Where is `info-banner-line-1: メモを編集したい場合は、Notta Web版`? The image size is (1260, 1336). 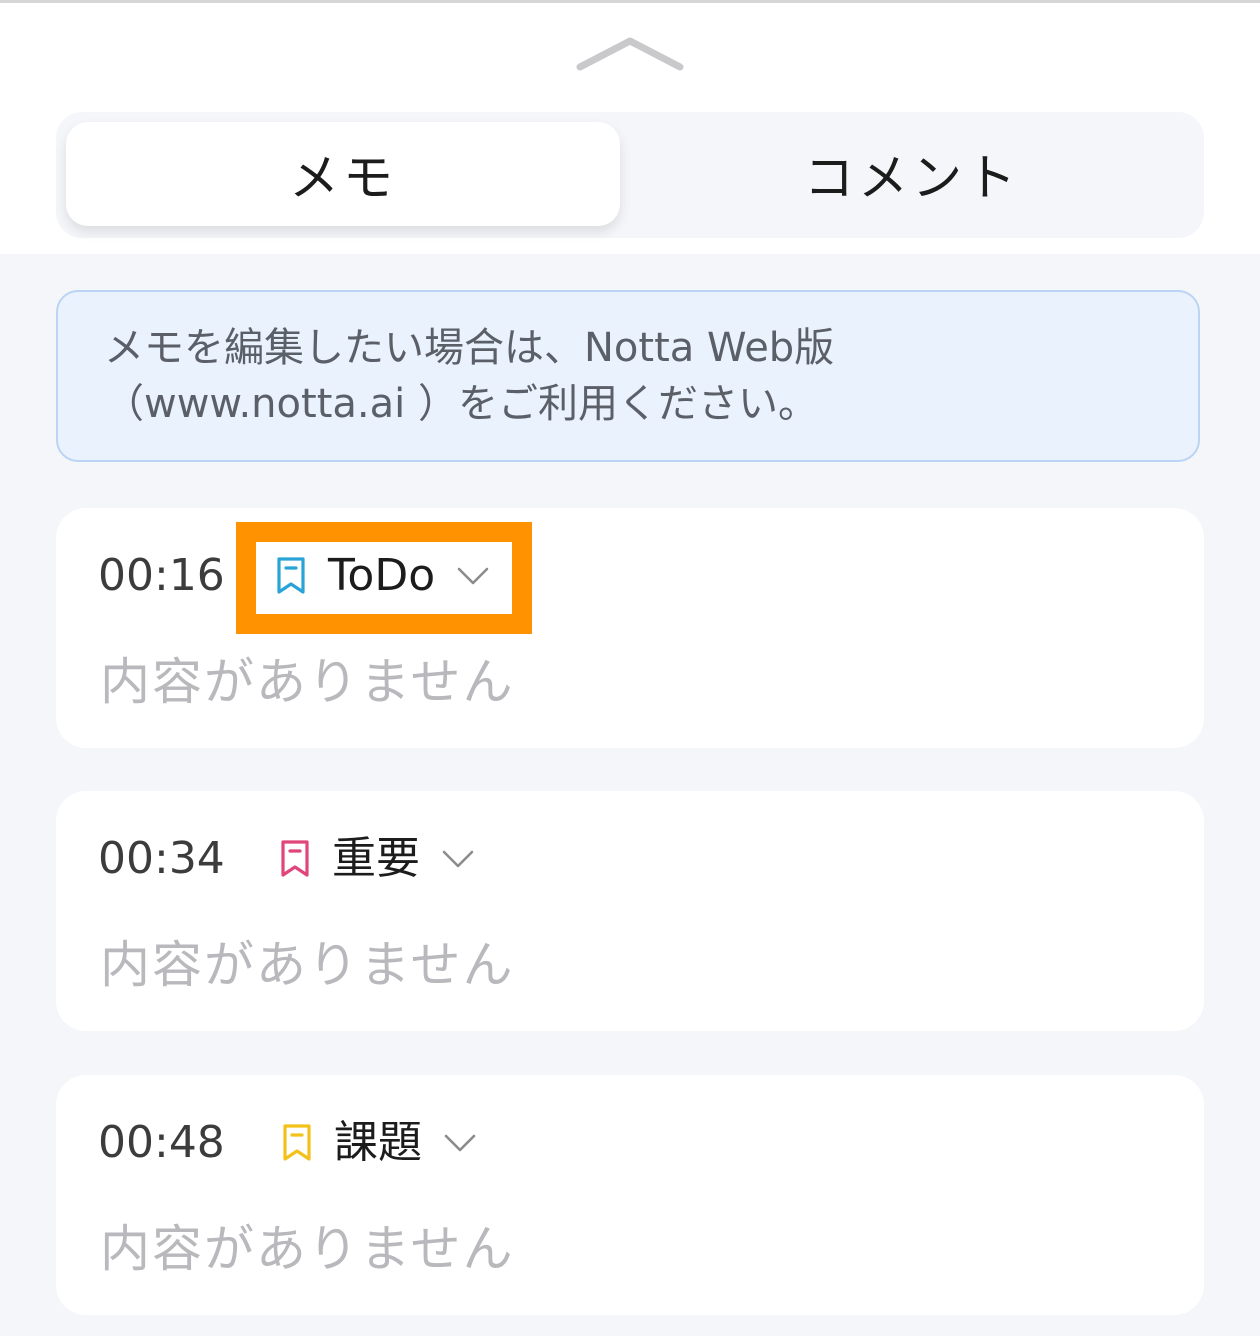
info-banner-line-1: メモを編集したい場合は、Notta Web版 is located at coordinates (469, 348).